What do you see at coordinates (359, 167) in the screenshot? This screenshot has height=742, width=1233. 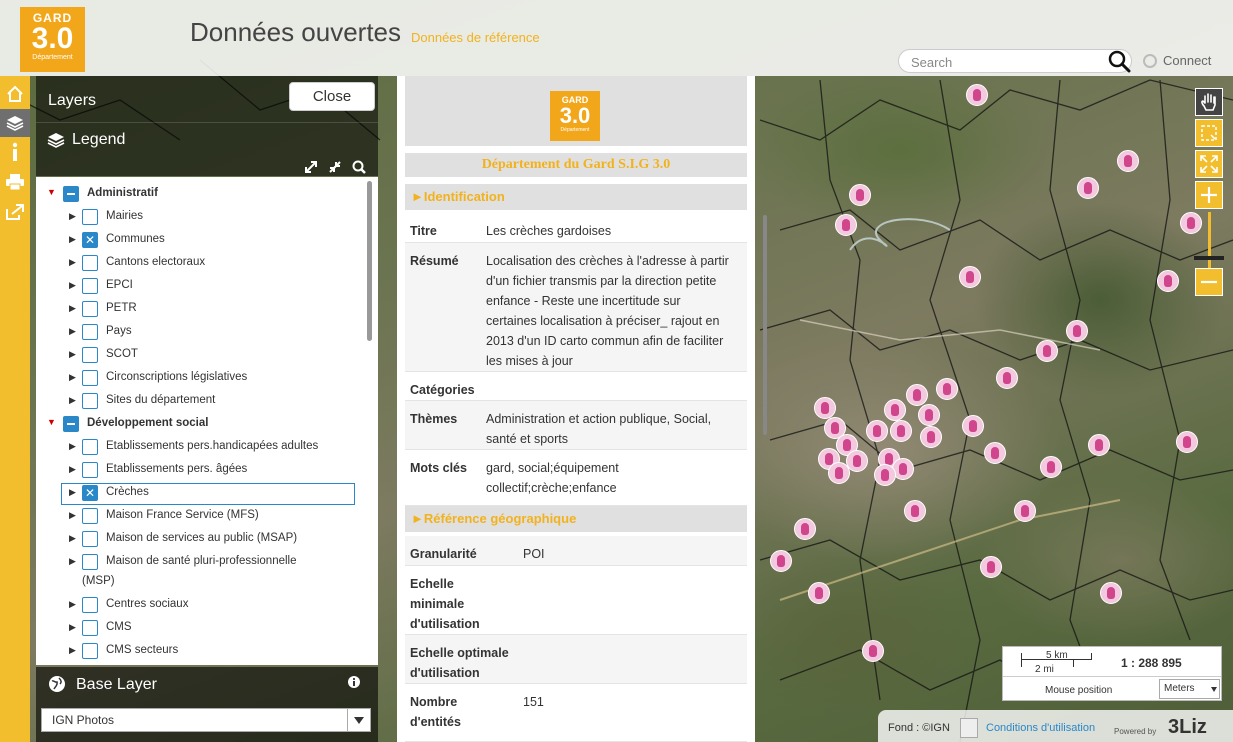 I see `zoom-to-layer-icon` at bounding box center [359, 167].